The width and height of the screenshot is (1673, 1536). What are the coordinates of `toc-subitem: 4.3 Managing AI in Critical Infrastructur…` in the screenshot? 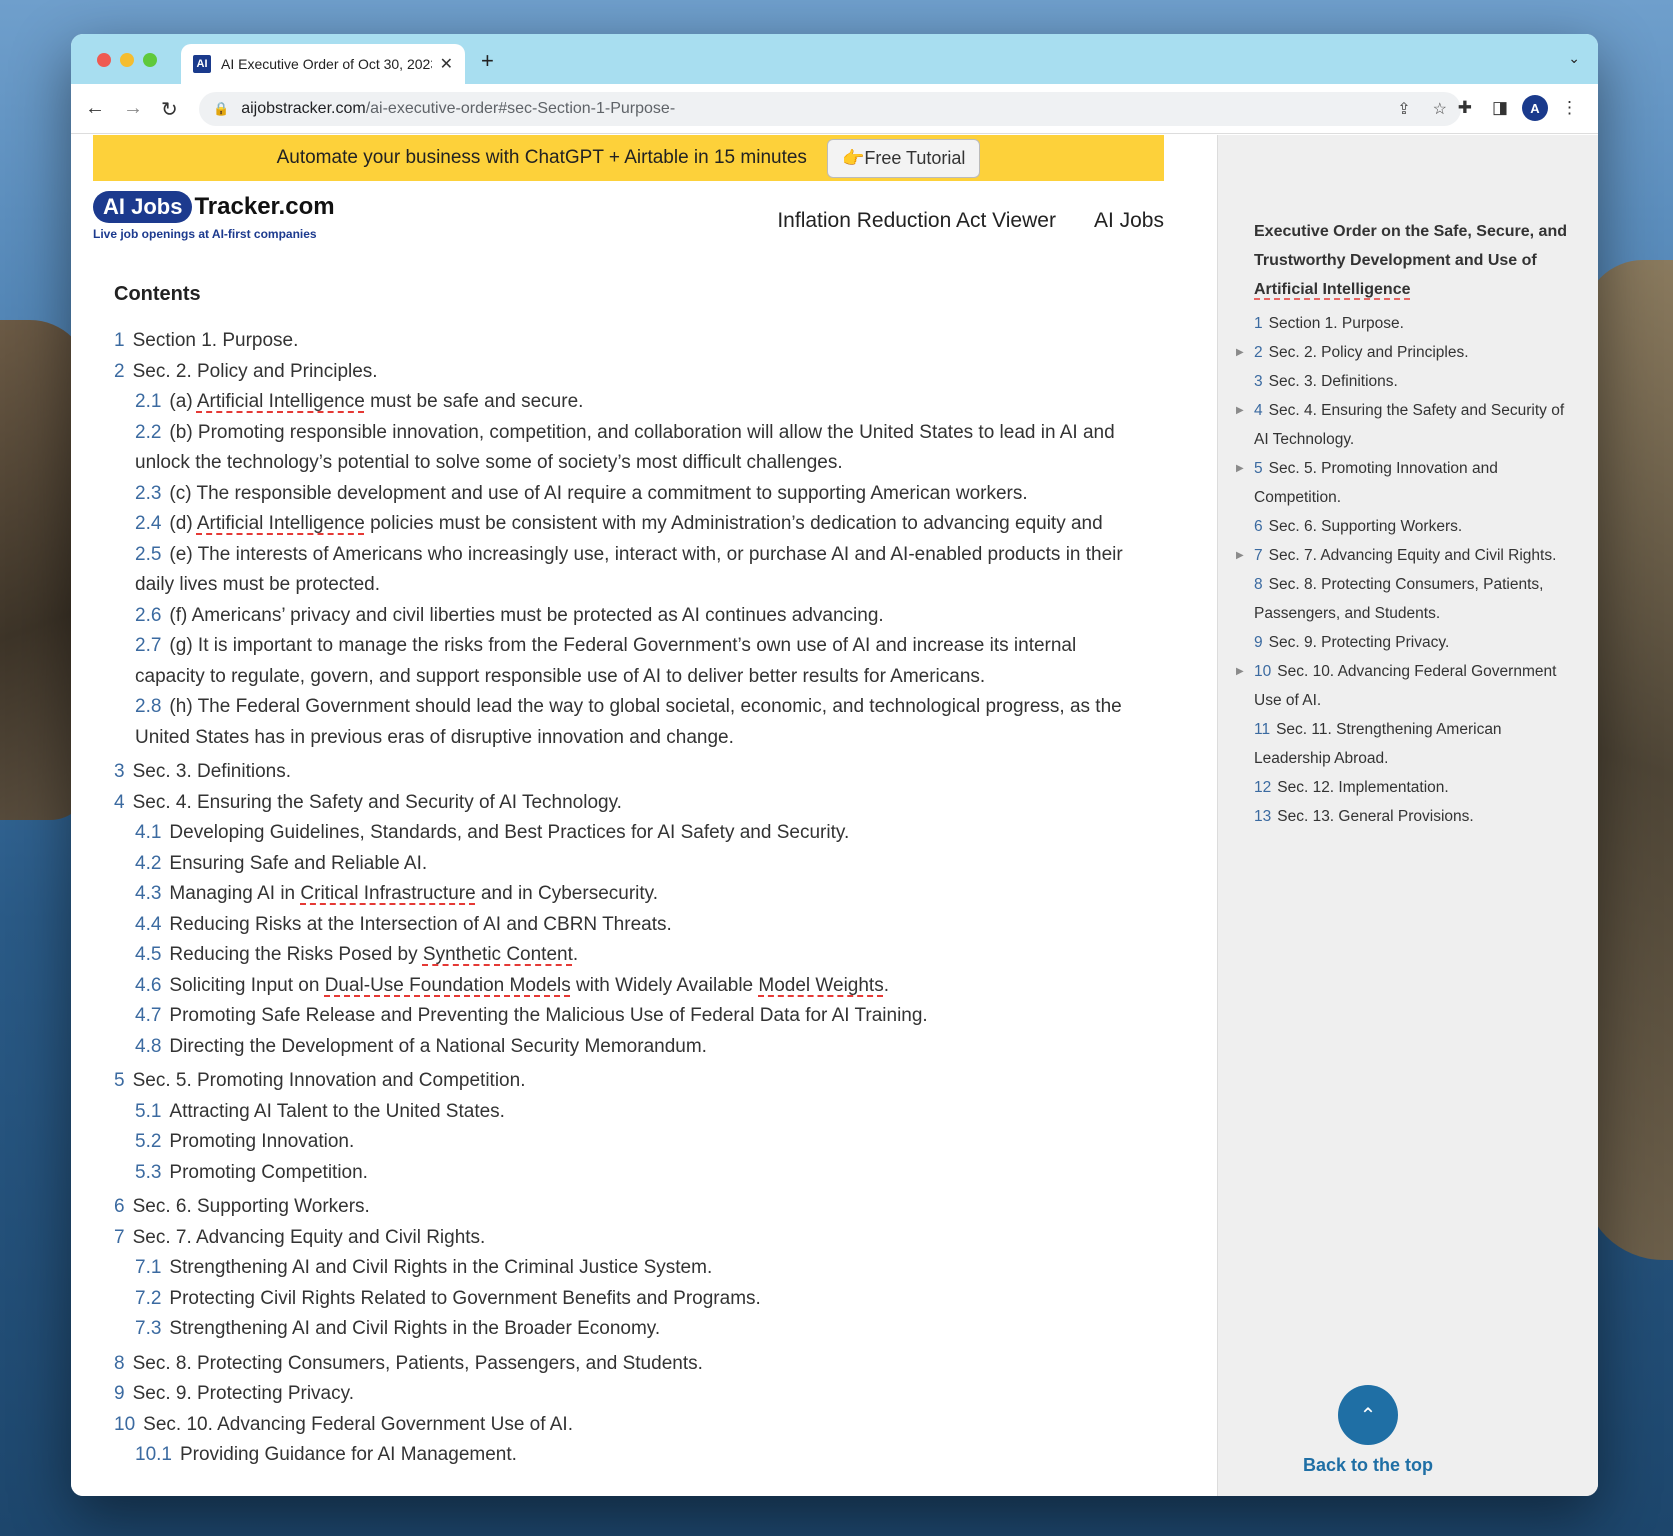 It's located at (634, 894).